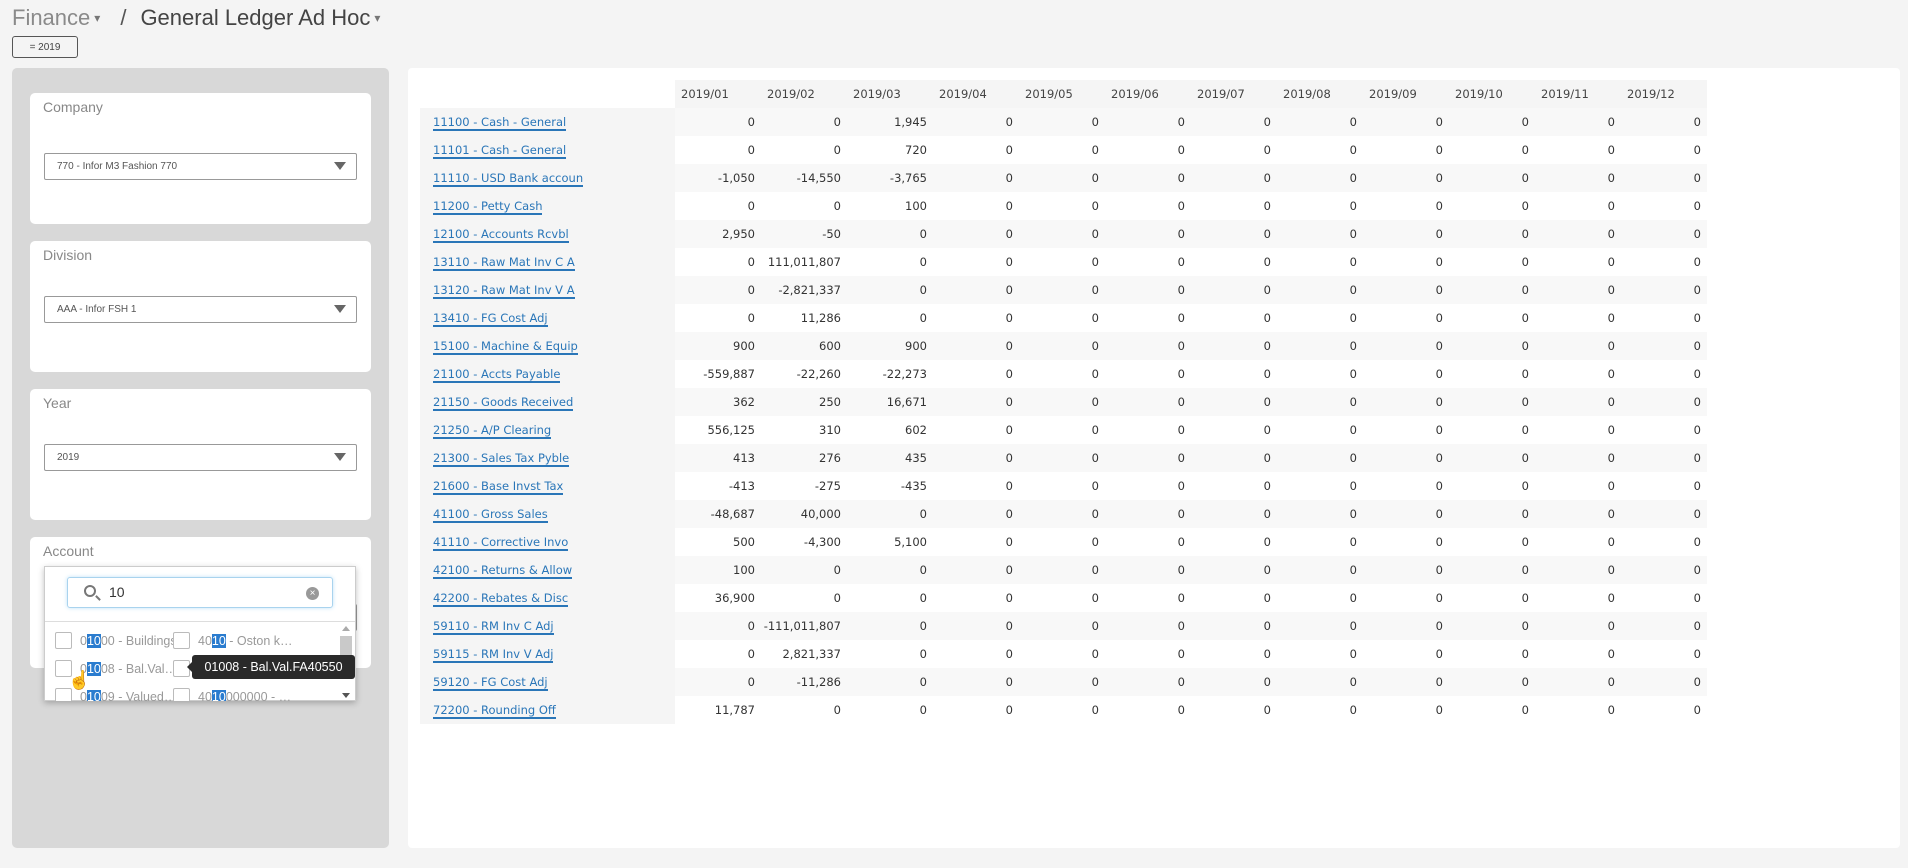 This screenshot has width=1908, height=868. Describe the element at coordinates (501, 599) in the screenshot. I see `account-link: 42200 - Rebates & Disc` at that location.